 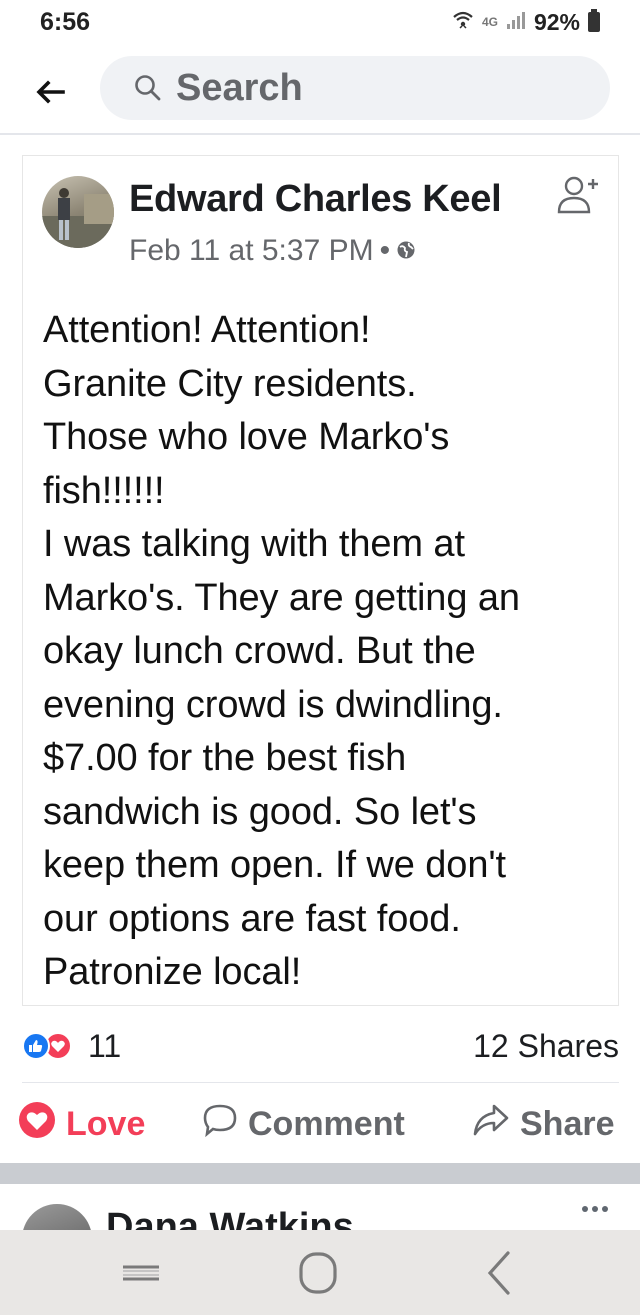 What do you see at coordinates (320, 22) in the screenshot?
I see `status-bar: 6:56 4G 92%` at bounding box center [320, 22].